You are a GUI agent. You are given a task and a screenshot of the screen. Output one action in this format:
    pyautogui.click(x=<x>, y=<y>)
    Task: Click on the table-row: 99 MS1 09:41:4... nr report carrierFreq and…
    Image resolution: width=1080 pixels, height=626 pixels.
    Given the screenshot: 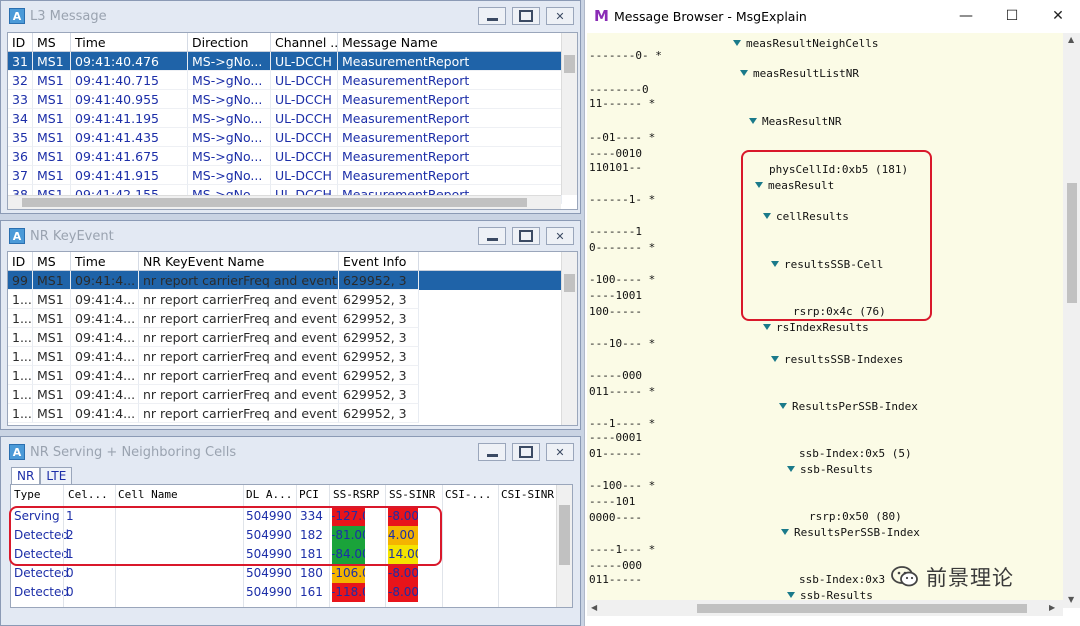 What is the action you would take?
    pyautogui.click(x=292, y=280)
    